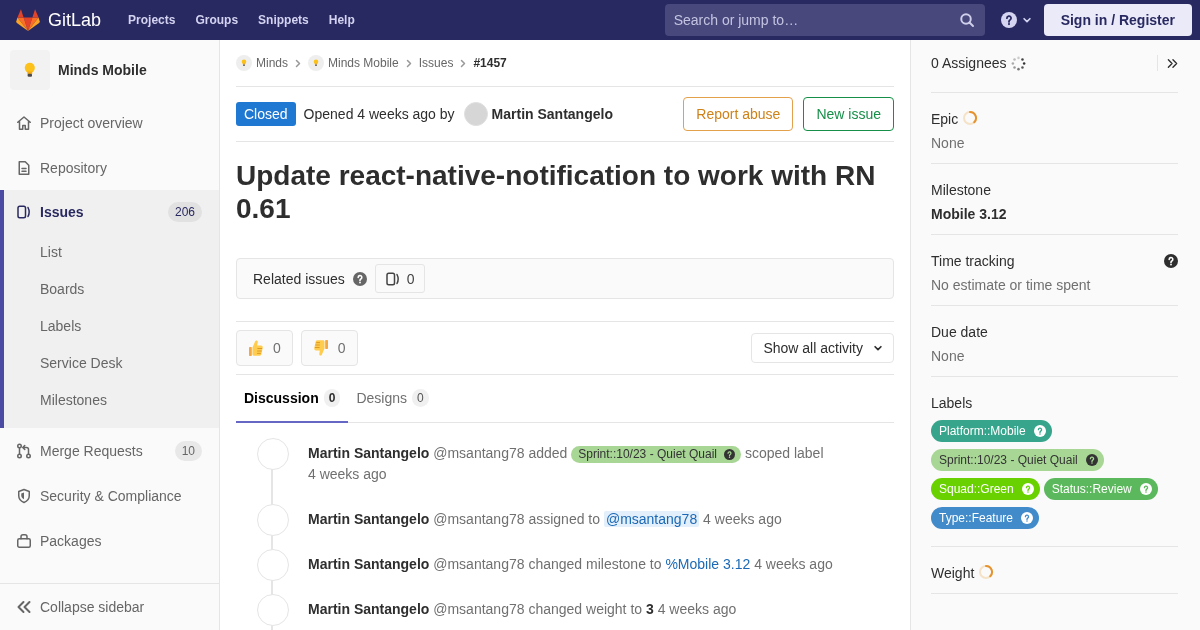  Describe the element at coordinates (969, 214) in the screenshot. I see `section-value: Mobile 3.12` at that location.